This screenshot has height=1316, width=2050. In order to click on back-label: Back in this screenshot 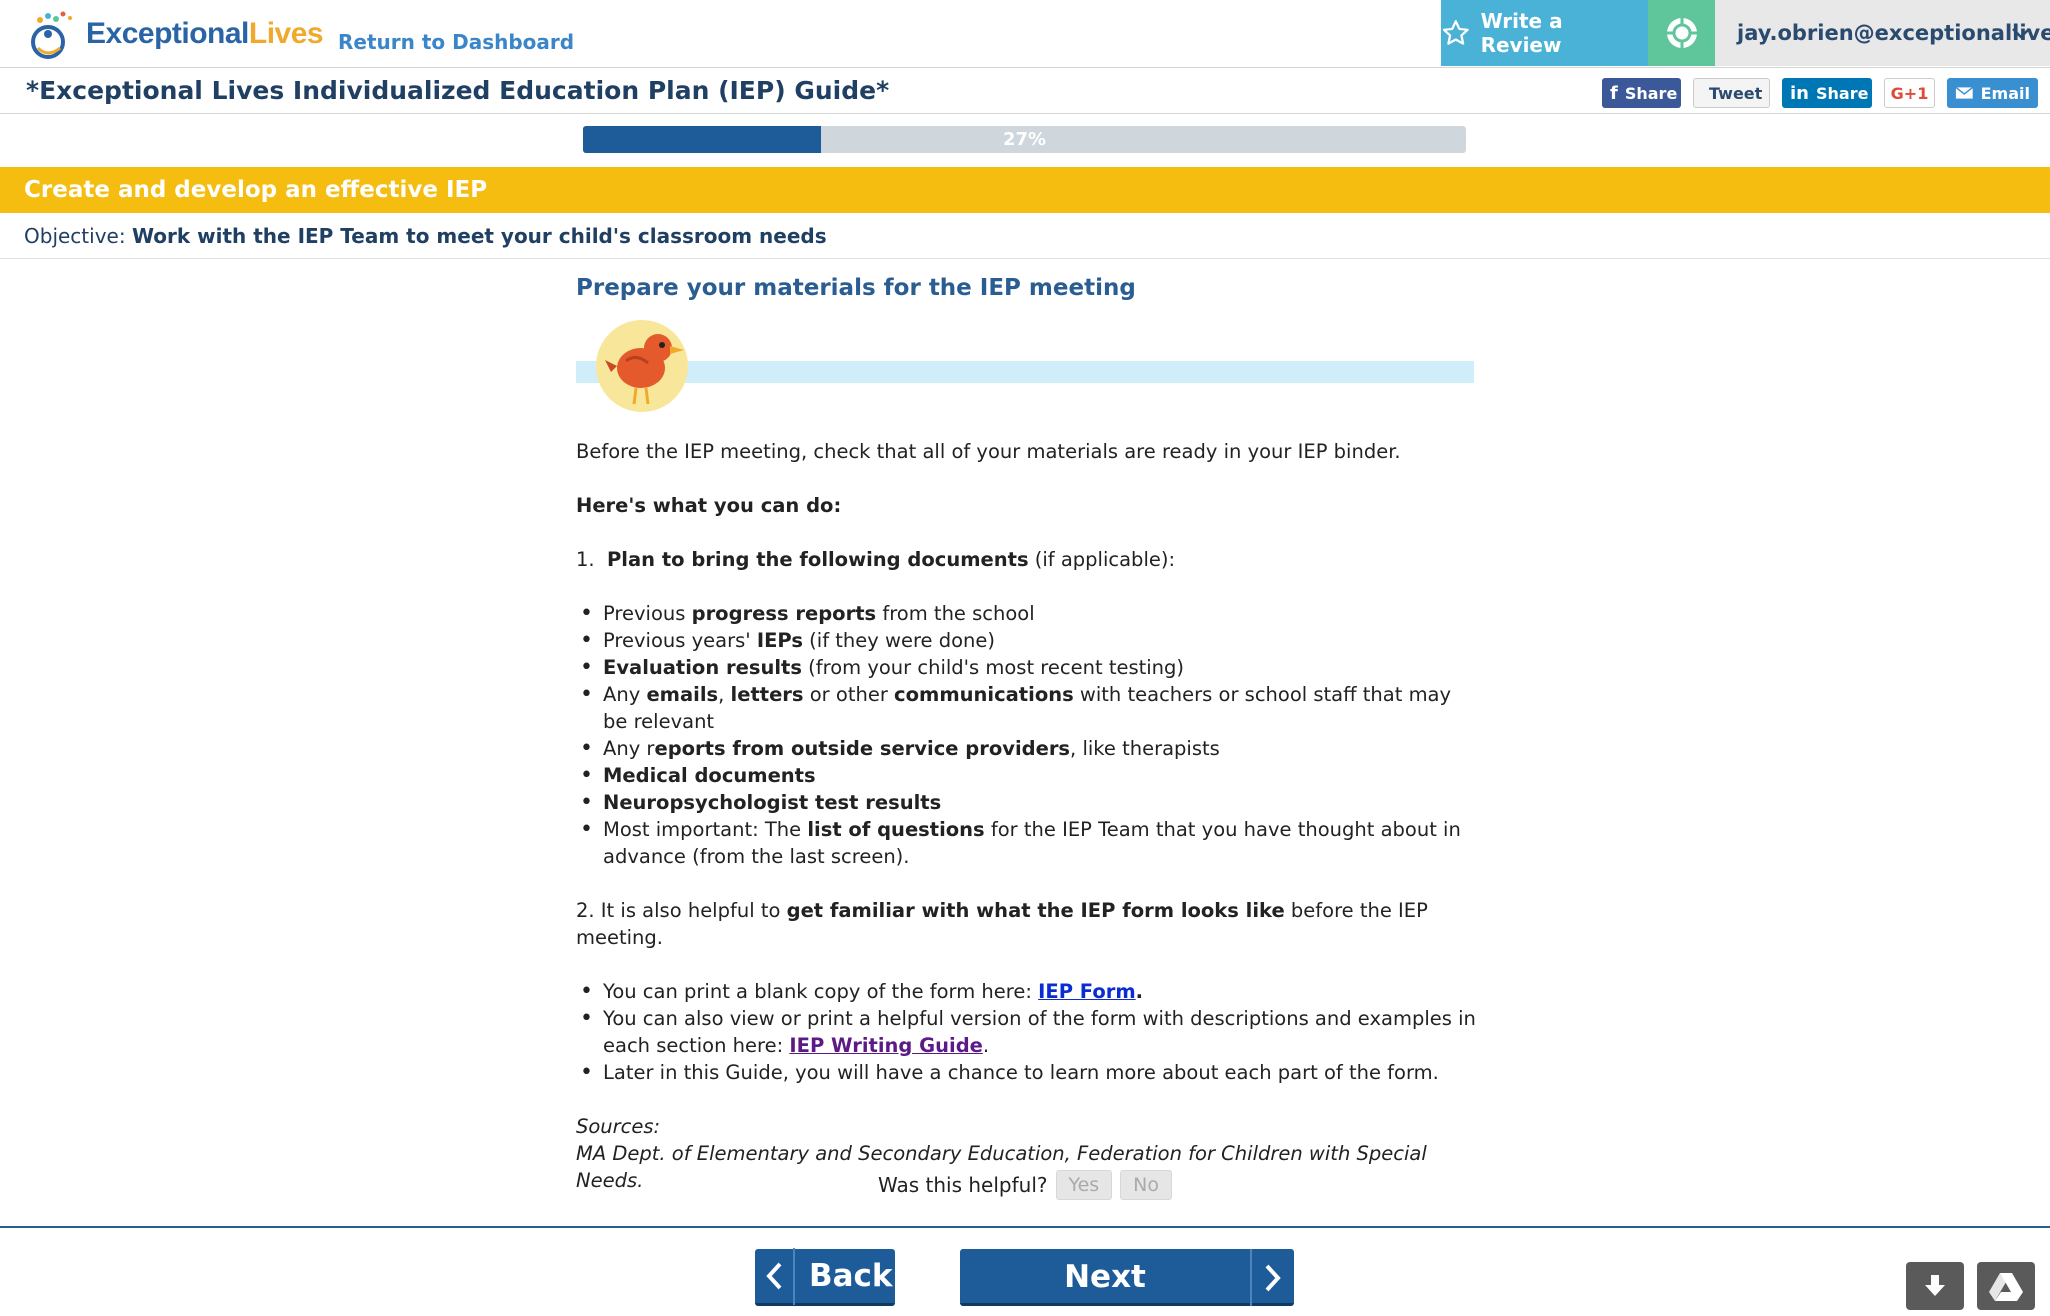, I will do `click(851, 1276)`.